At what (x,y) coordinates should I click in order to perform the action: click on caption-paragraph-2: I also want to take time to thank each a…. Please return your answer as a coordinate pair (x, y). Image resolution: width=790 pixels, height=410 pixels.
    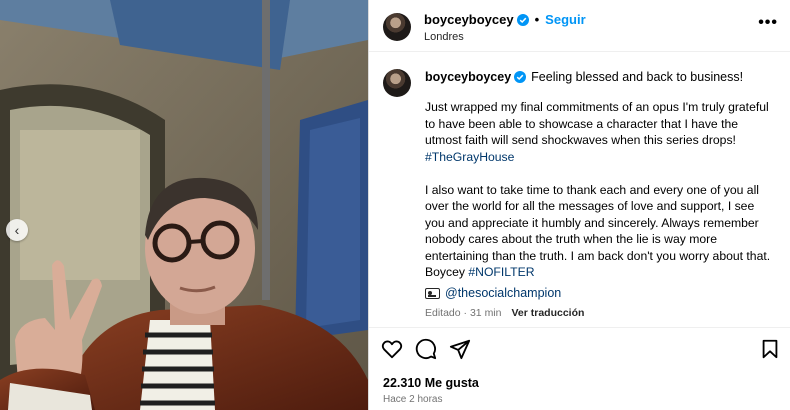
    Looking at the image, I should click on (601, 231).